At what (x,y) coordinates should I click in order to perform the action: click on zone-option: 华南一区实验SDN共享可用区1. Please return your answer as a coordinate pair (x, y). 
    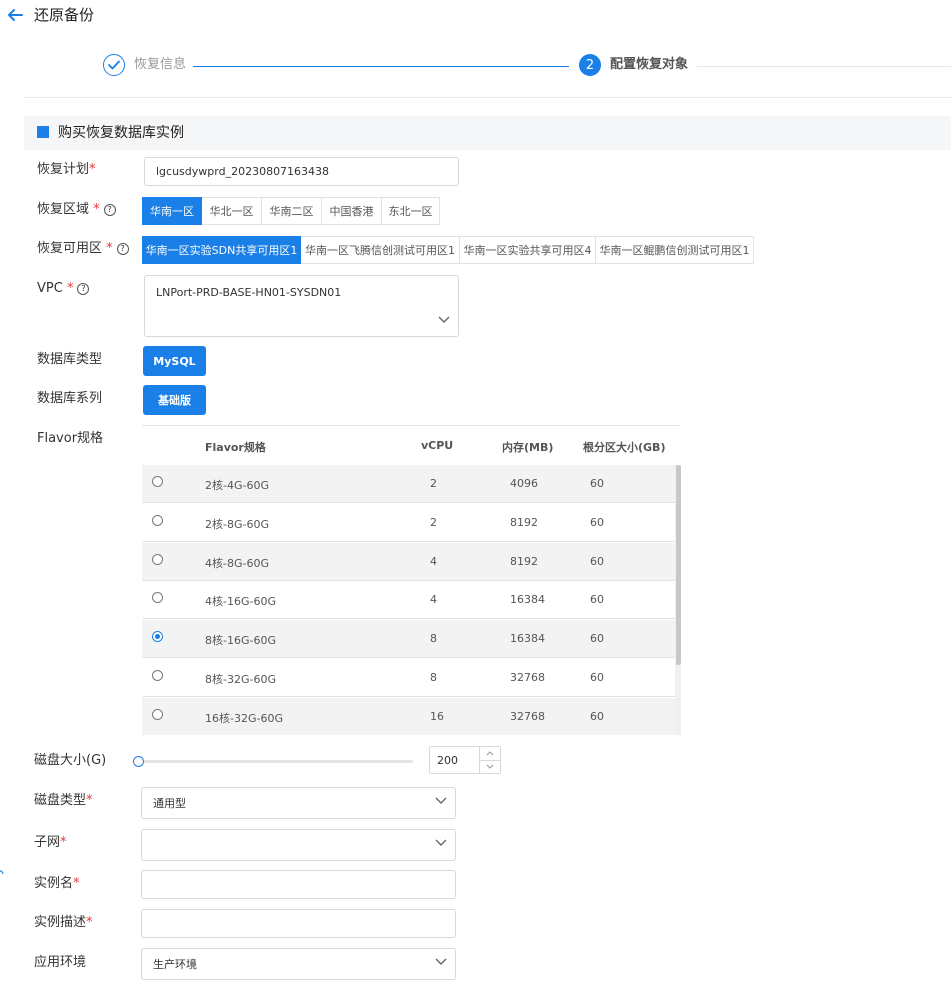
    Looking at the image, I should click on (221, 250).